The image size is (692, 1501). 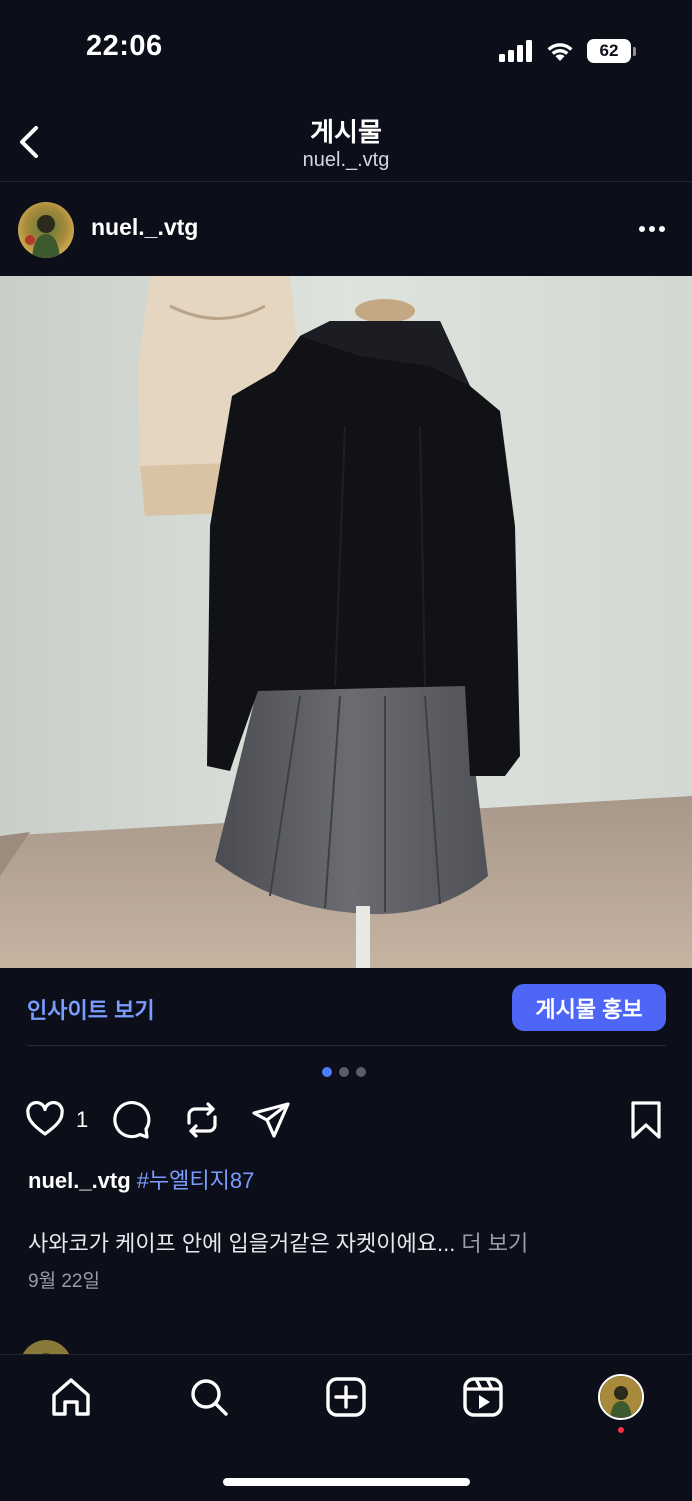 What do you see at coordinates (46, 230) in the screenshot?
I see `avatar` at bounding box center [46, 230].